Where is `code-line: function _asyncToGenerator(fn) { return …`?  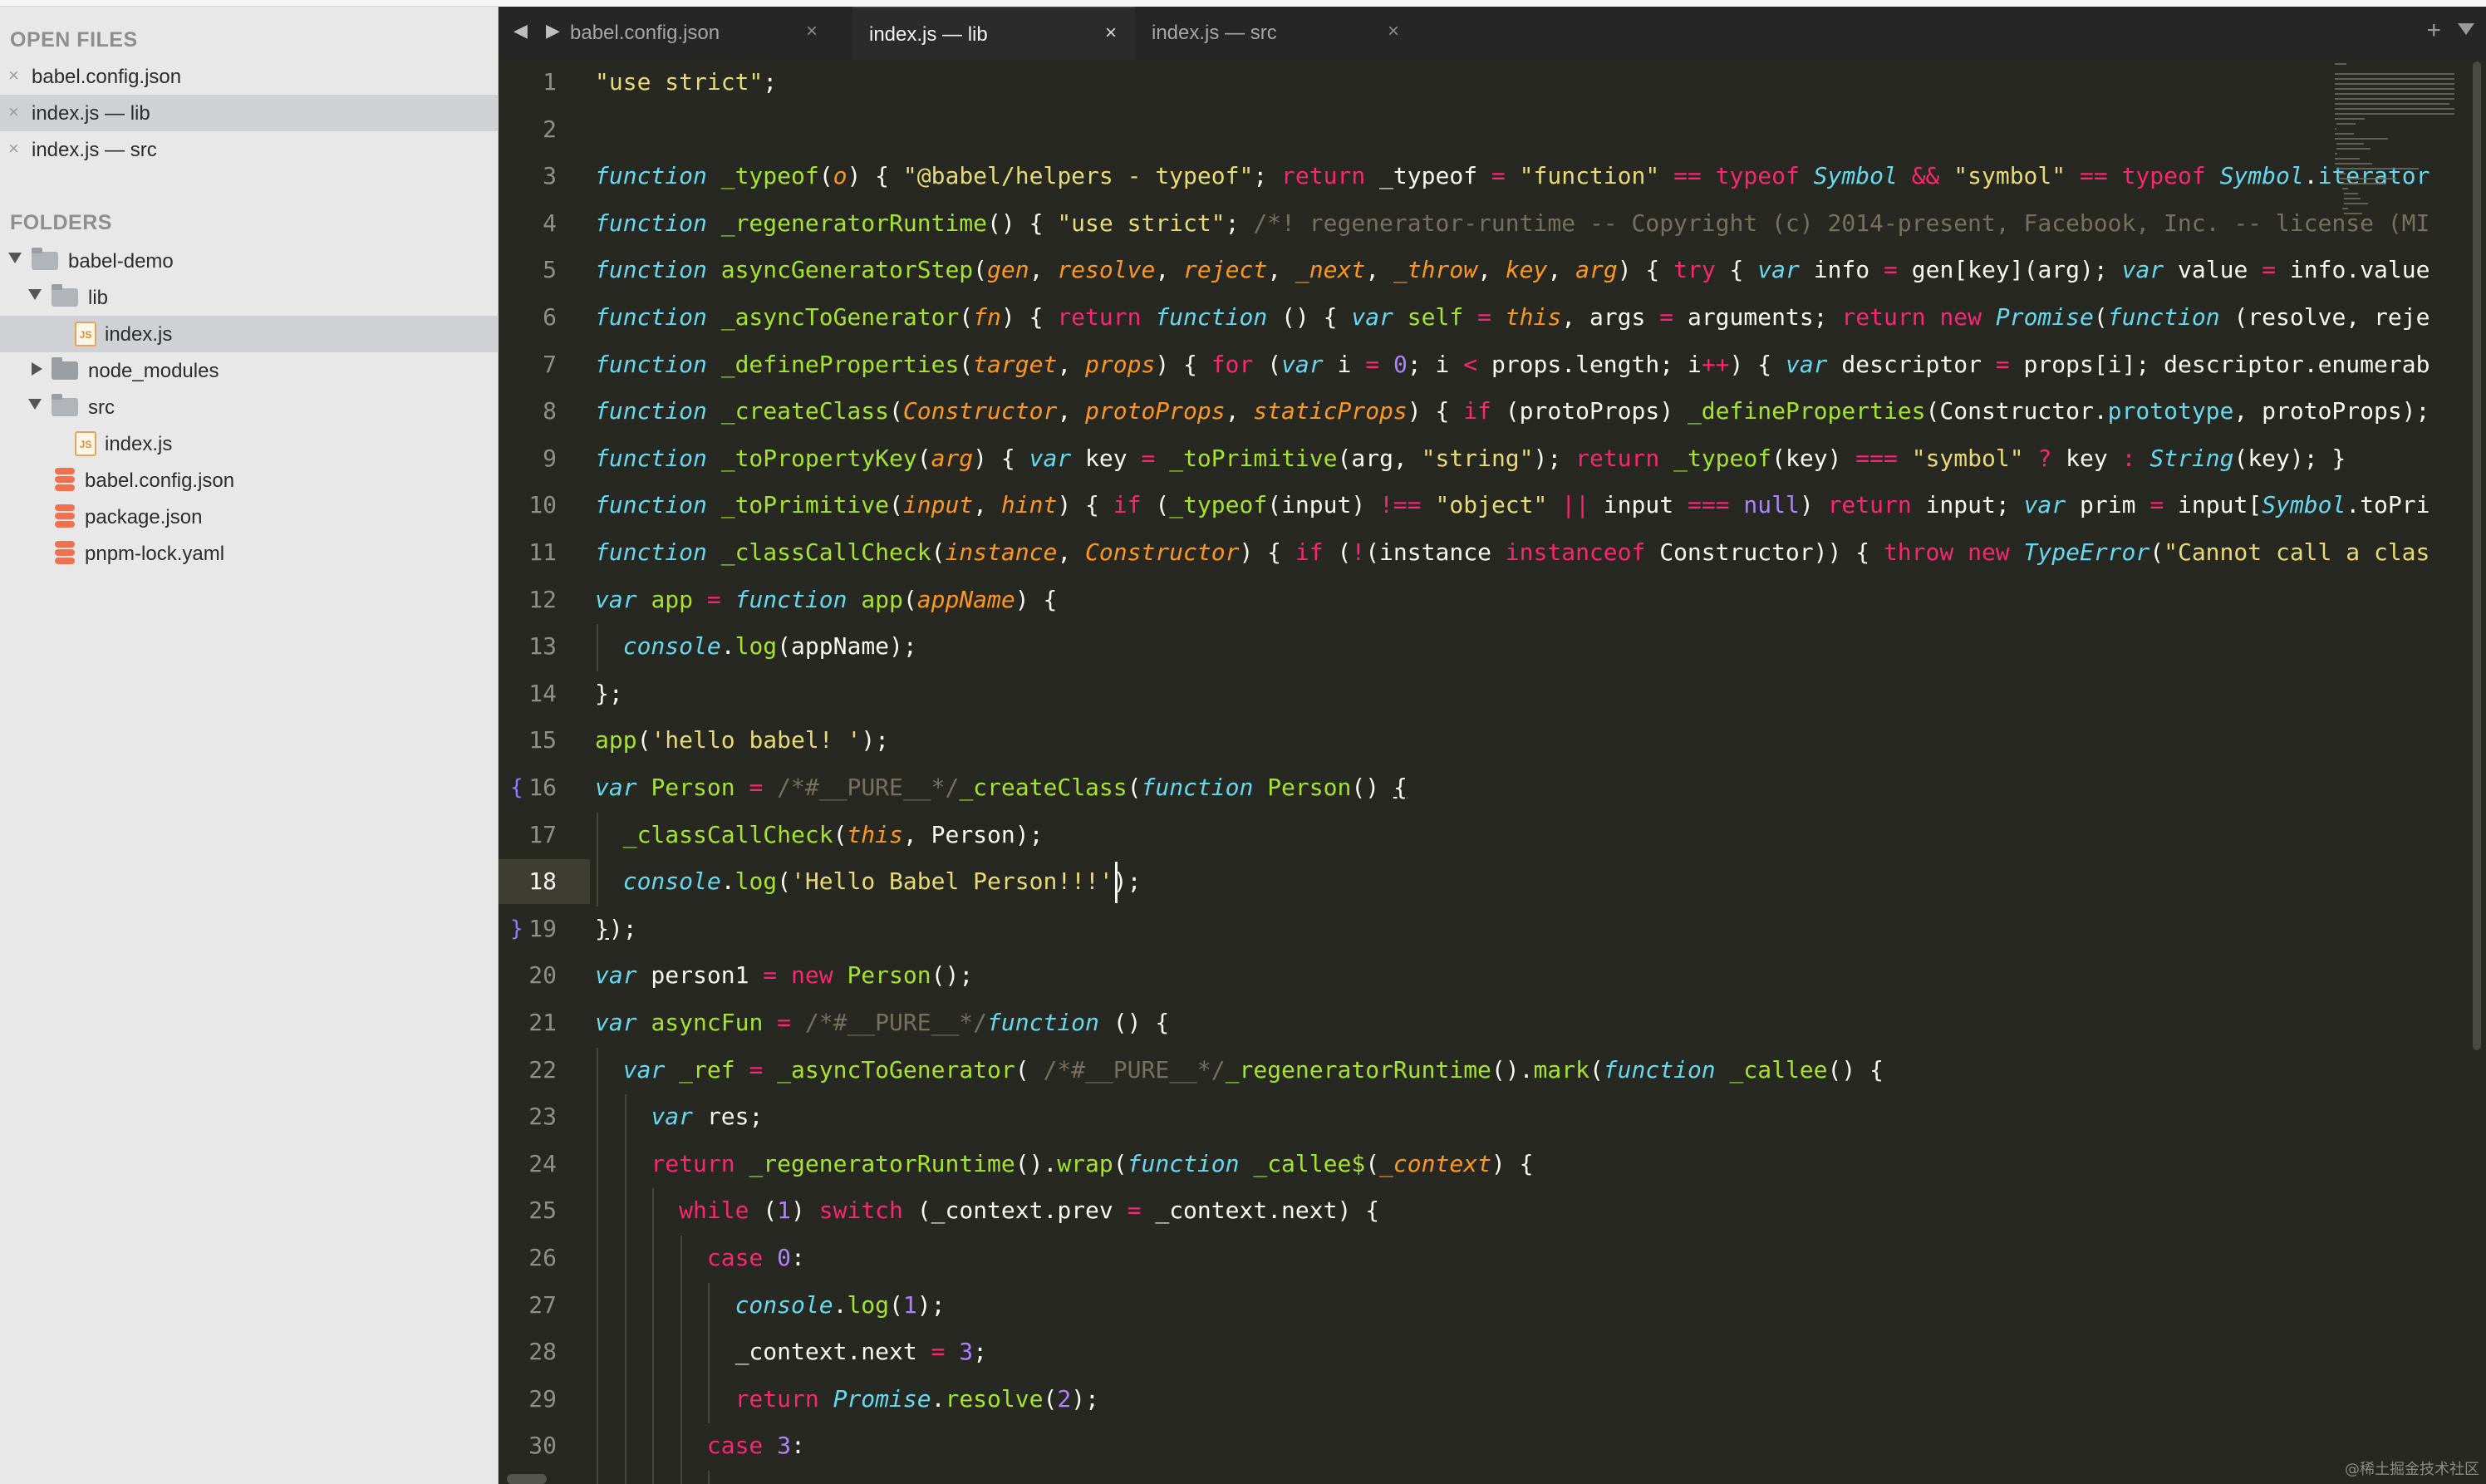
code-line: function _asyncToGenerator(fn) { return … is located at coordinates (1541, 317).